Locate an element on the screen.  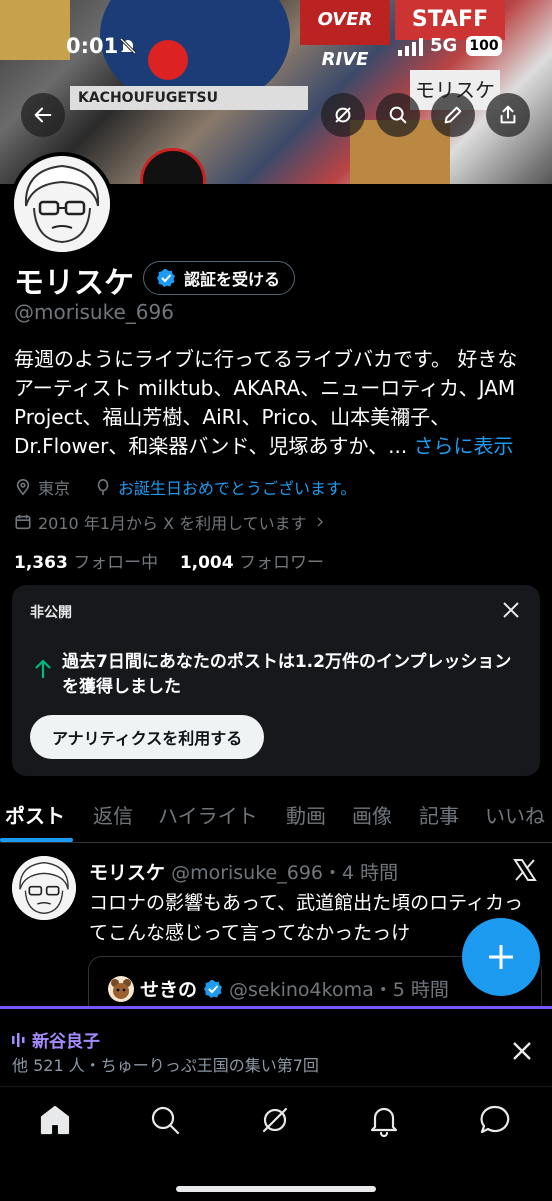
tab-replies: 返信 is located at coordinates (113, 814).